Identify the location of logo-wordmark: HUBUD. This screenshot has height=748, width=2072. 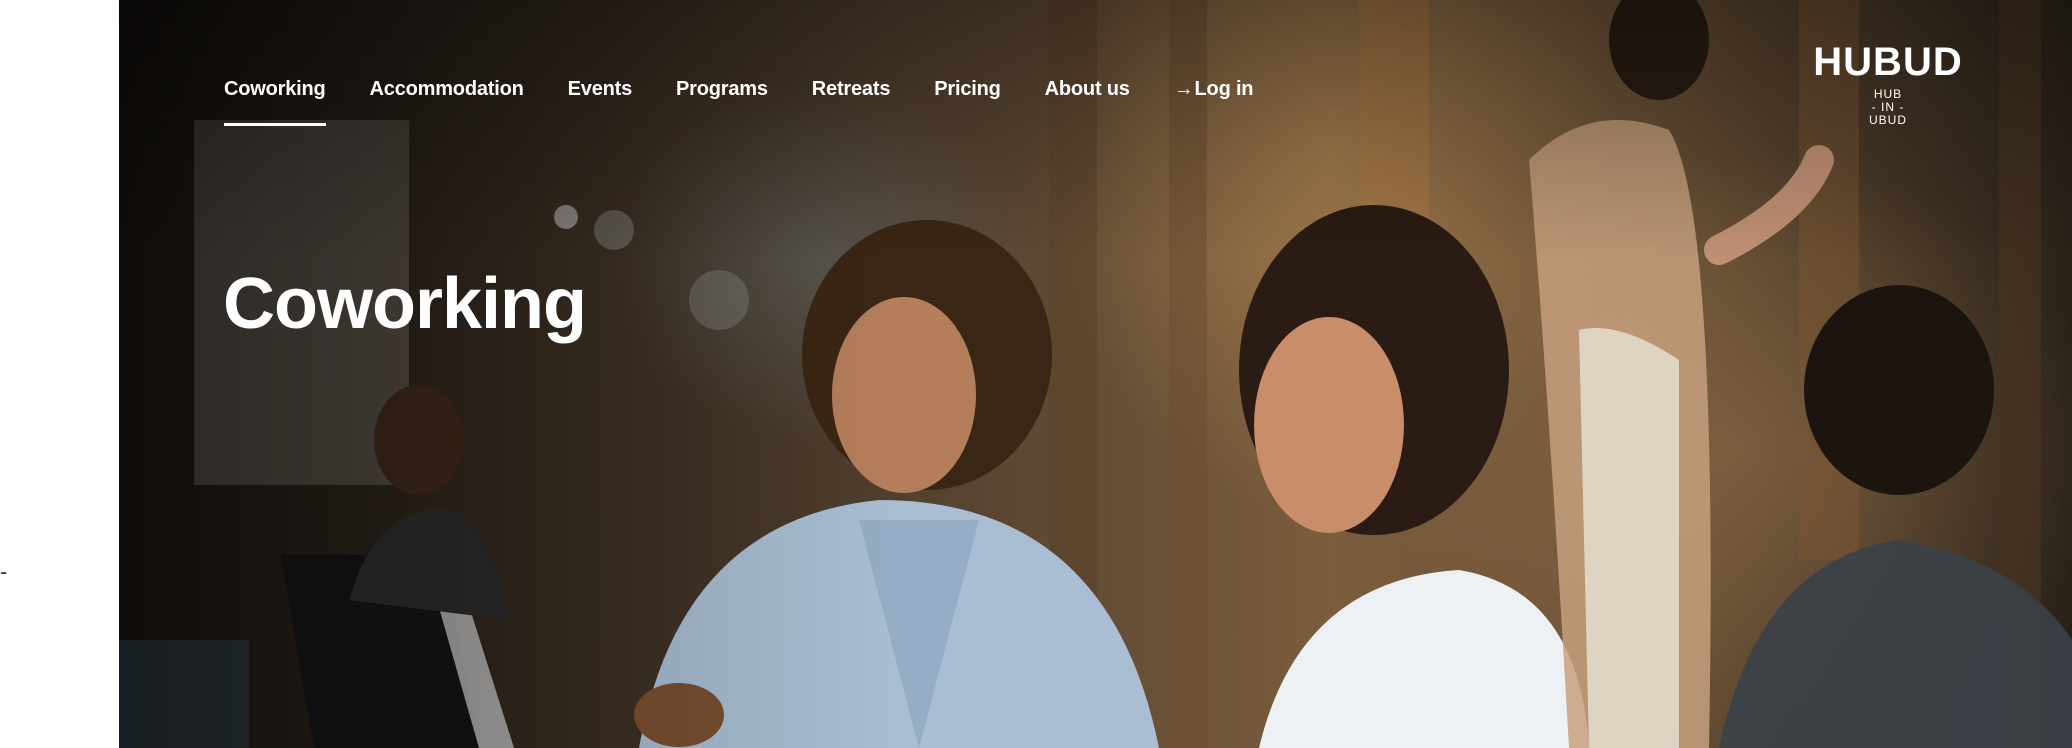
(1888, 62).